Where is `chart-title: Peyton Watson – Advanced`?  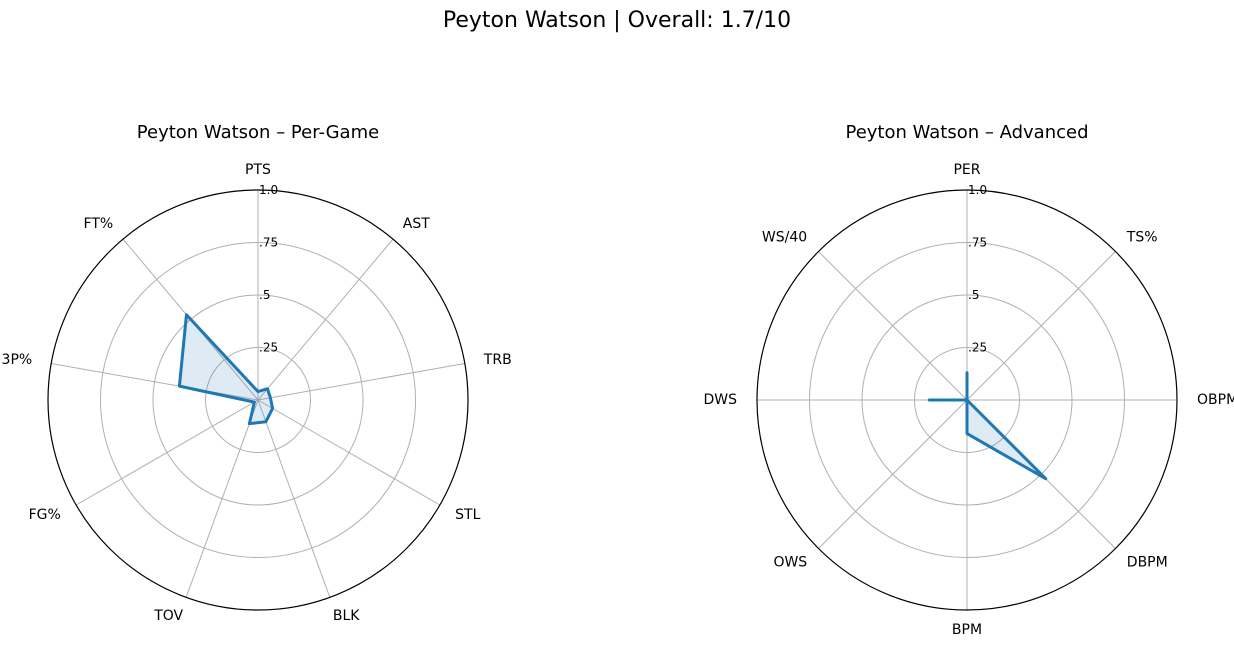 chart-title: Peyton Watson – Advanced is located at coordinates (966, 132).